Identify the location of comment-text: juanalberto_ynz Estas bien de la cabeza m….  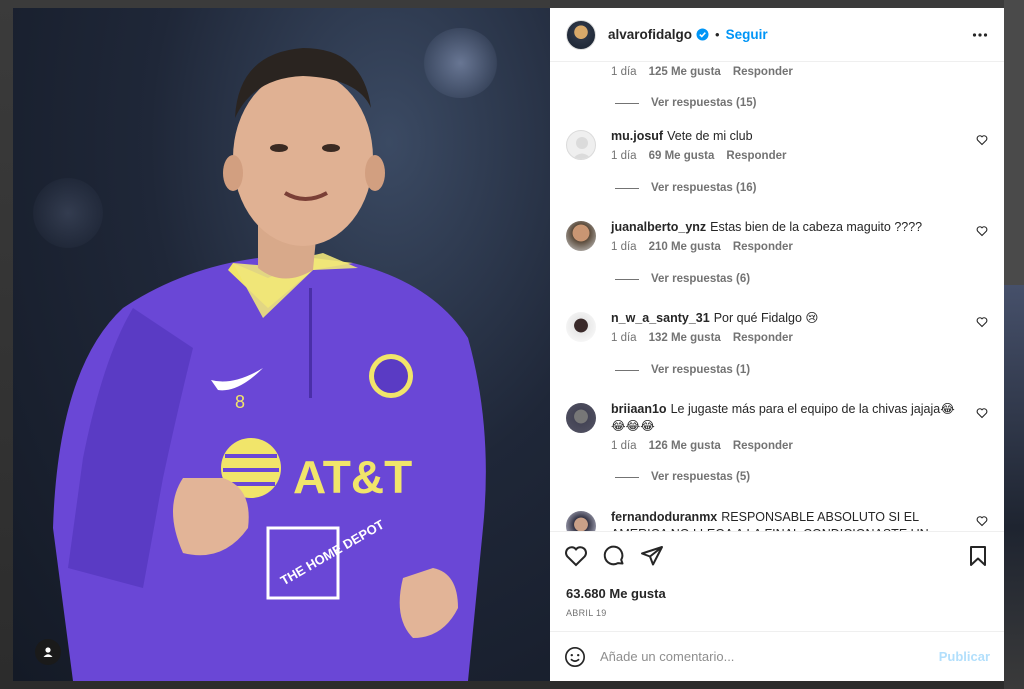
(767, 227).